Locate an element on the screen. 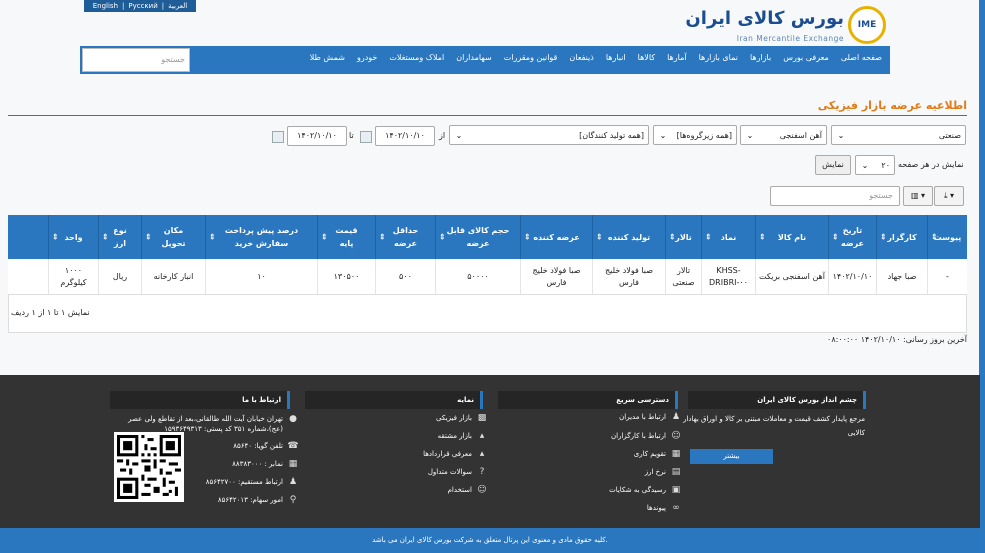 The height and width of the screenshot is (553, 985). bar-chart-icon: ▩ is located at coordinates (482, 418).